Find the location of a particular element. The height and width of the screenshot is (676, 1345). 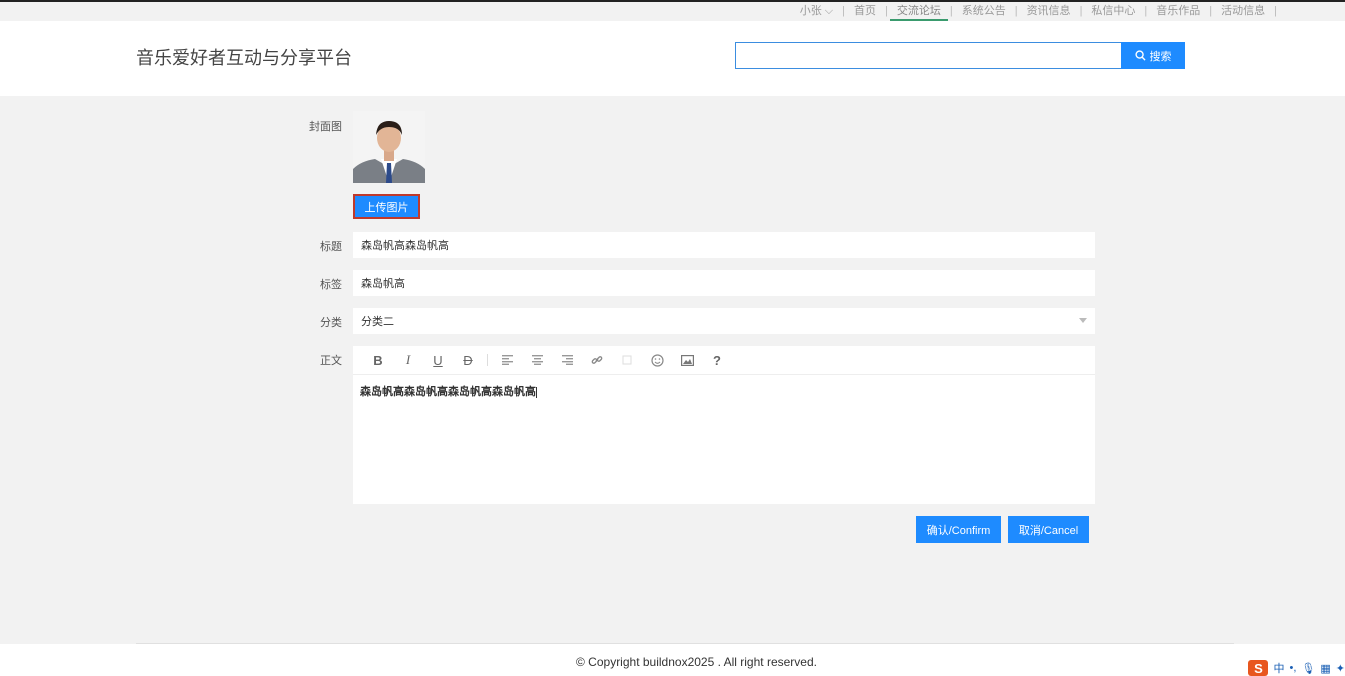

editor-toolbar: B I U D ? is located at coordinates (724, 360).